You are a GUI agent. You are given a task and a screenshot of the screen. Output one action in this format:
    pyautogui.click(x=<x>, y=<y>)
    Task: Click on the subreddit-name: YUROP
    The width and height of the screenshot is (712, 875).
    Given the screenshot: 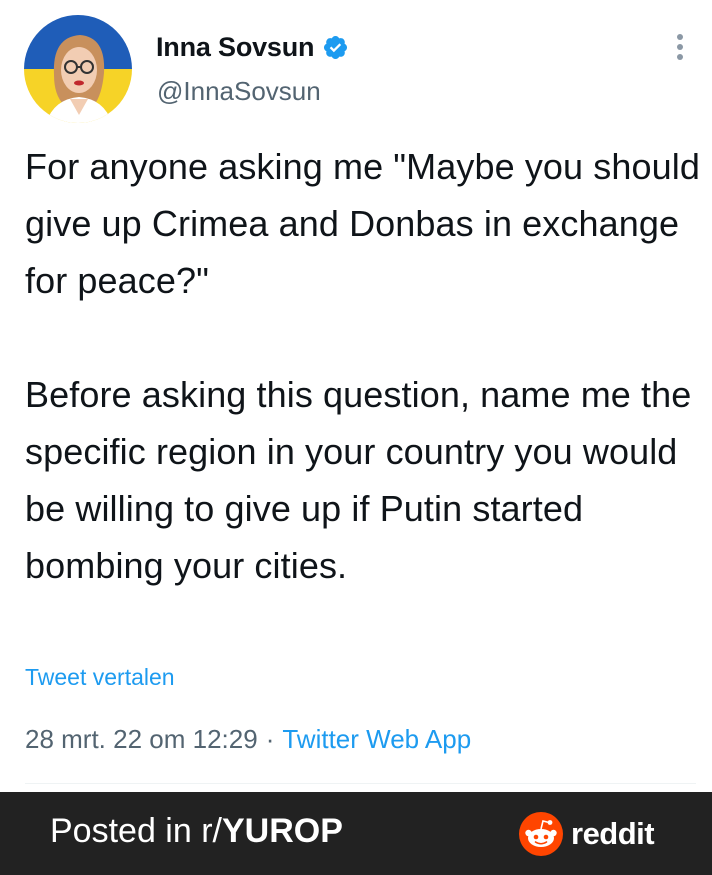 What is the action you would take?
    pyautogui.click(x=282, y=831)
    